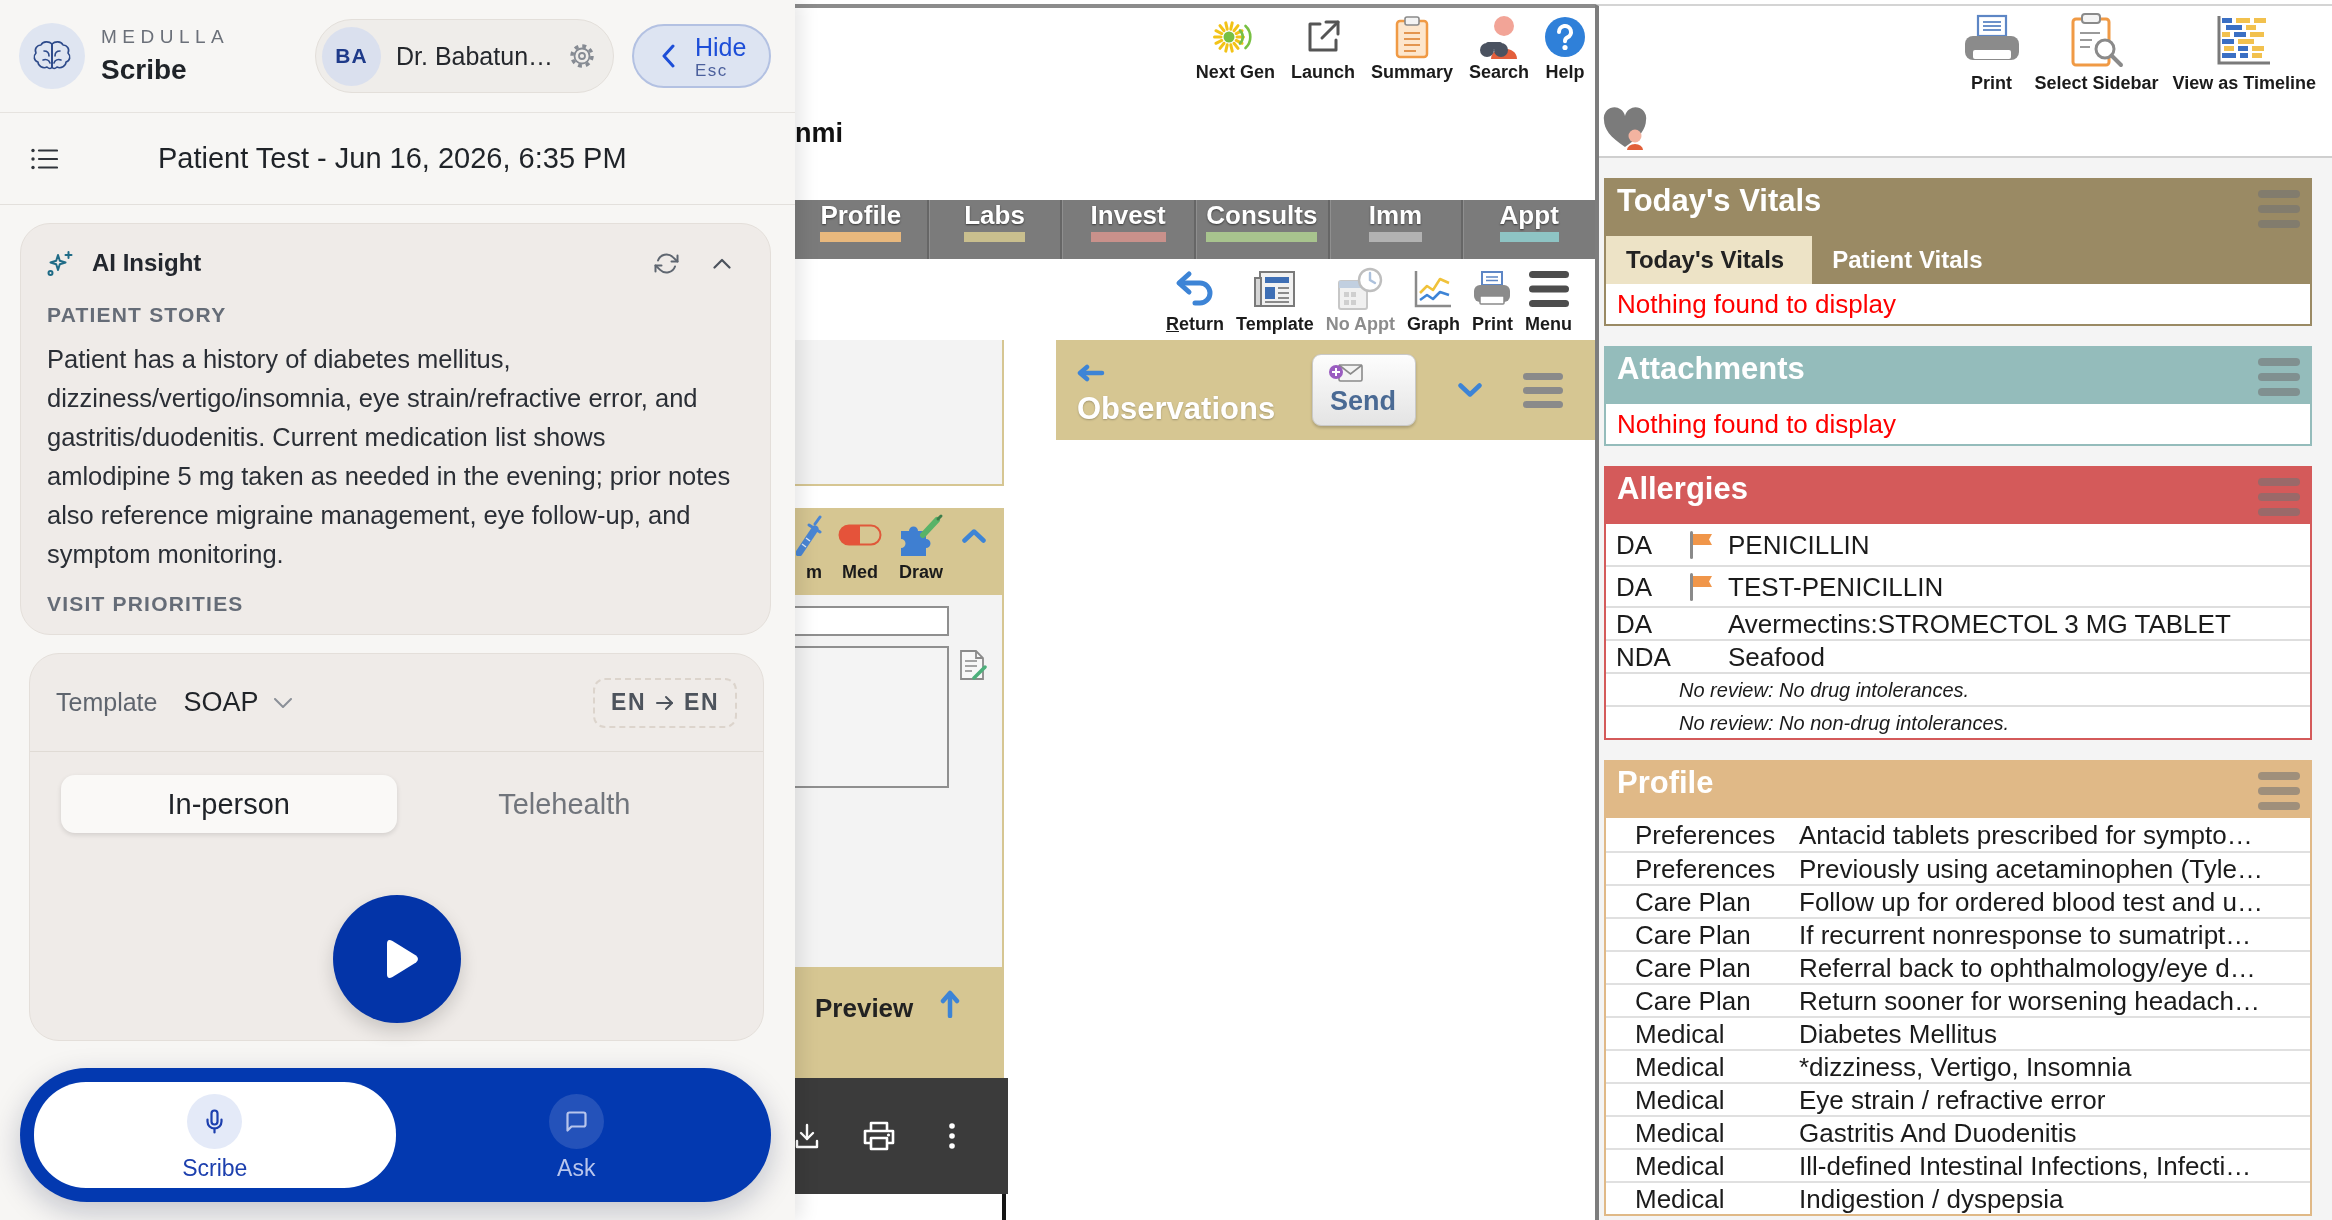 Image resolution: width=2332 pixels, height=1220 pixels. I want to click on toolbar-button: Graph, so click(1433, 302).